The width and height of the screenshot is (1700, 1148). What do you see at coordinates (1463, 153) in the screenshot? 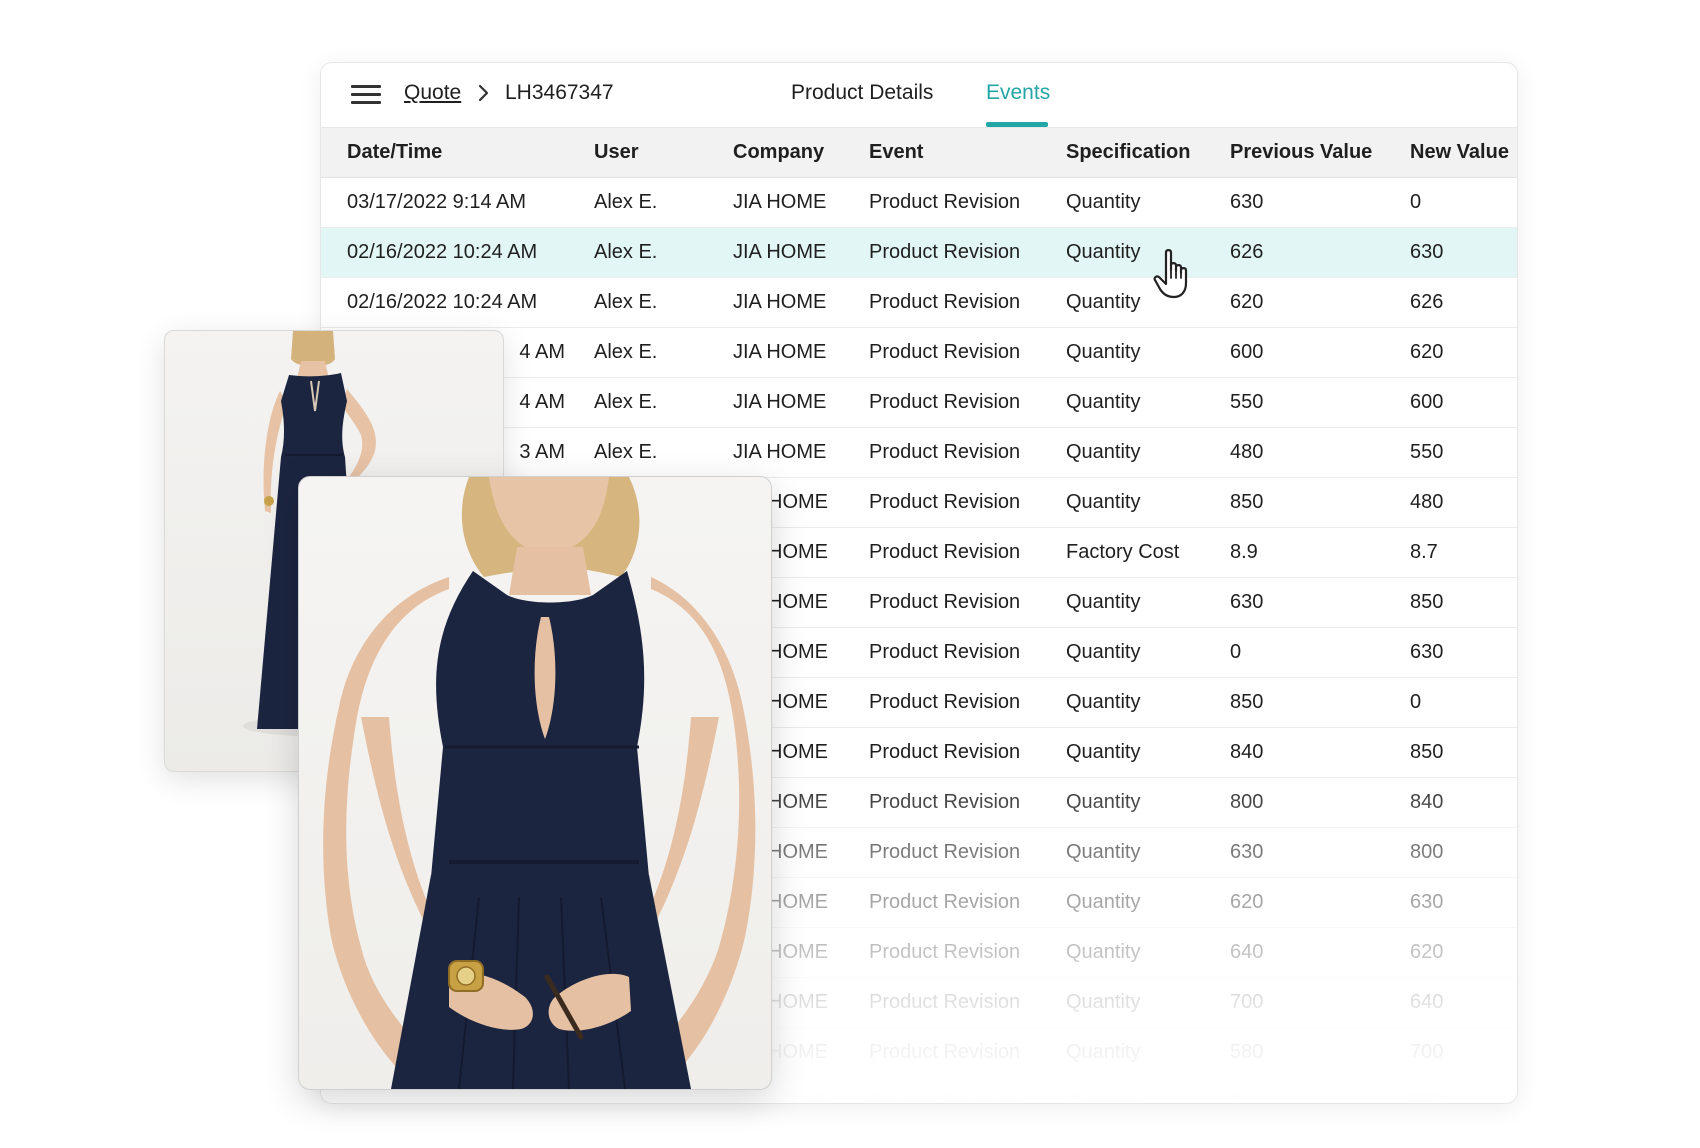
I see `column-header-new-value: New Value` at bounding box center [1463, 153].